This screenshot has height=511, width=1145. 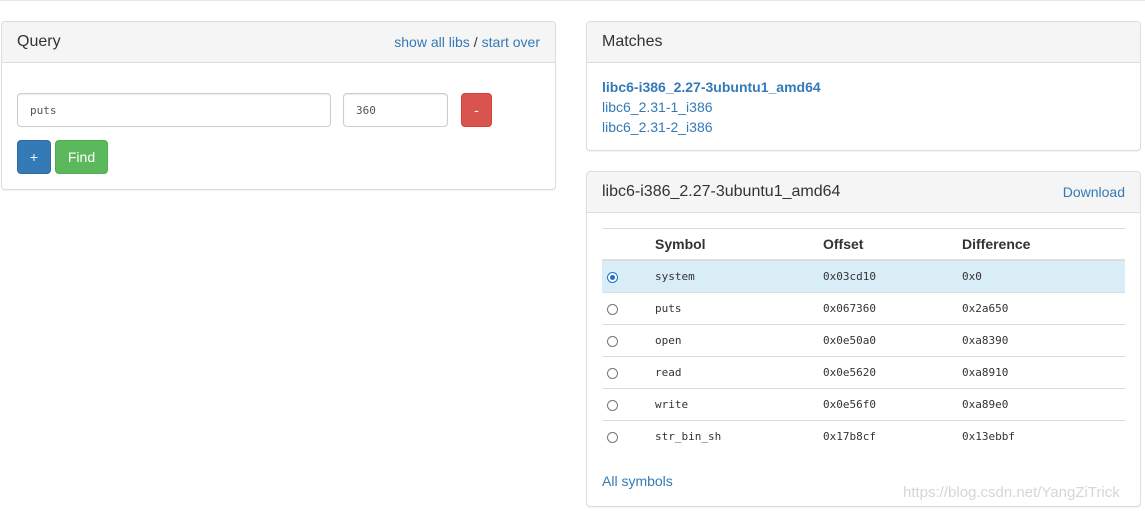 What do you see at coordinates (863, 107) in the screenshot?
I see `match-item: libc6_2.31-1_i386` at bounding box center [863, 107].